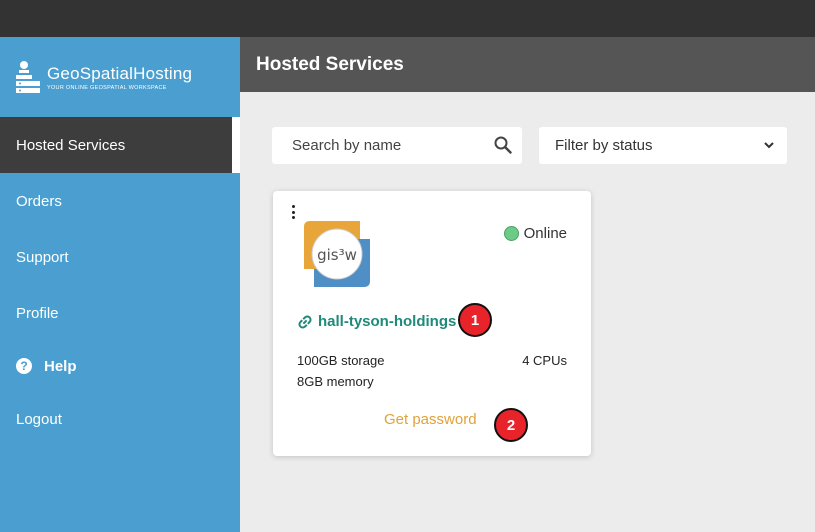  I want to click on memory-spec: 8GB memory, so click(335, 381).